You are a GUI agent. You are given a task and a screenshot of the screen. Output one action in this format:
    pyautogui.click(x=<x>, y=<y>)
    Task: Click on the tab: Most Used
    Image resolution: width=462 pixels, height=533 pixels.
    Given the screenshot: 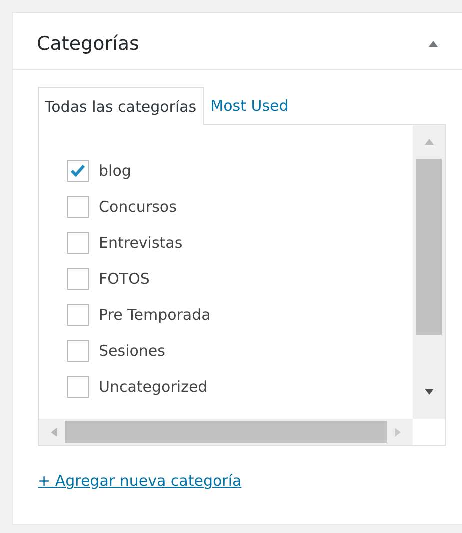 What is the action you would take?
    pyautogui.click(x=250, y=105)
    